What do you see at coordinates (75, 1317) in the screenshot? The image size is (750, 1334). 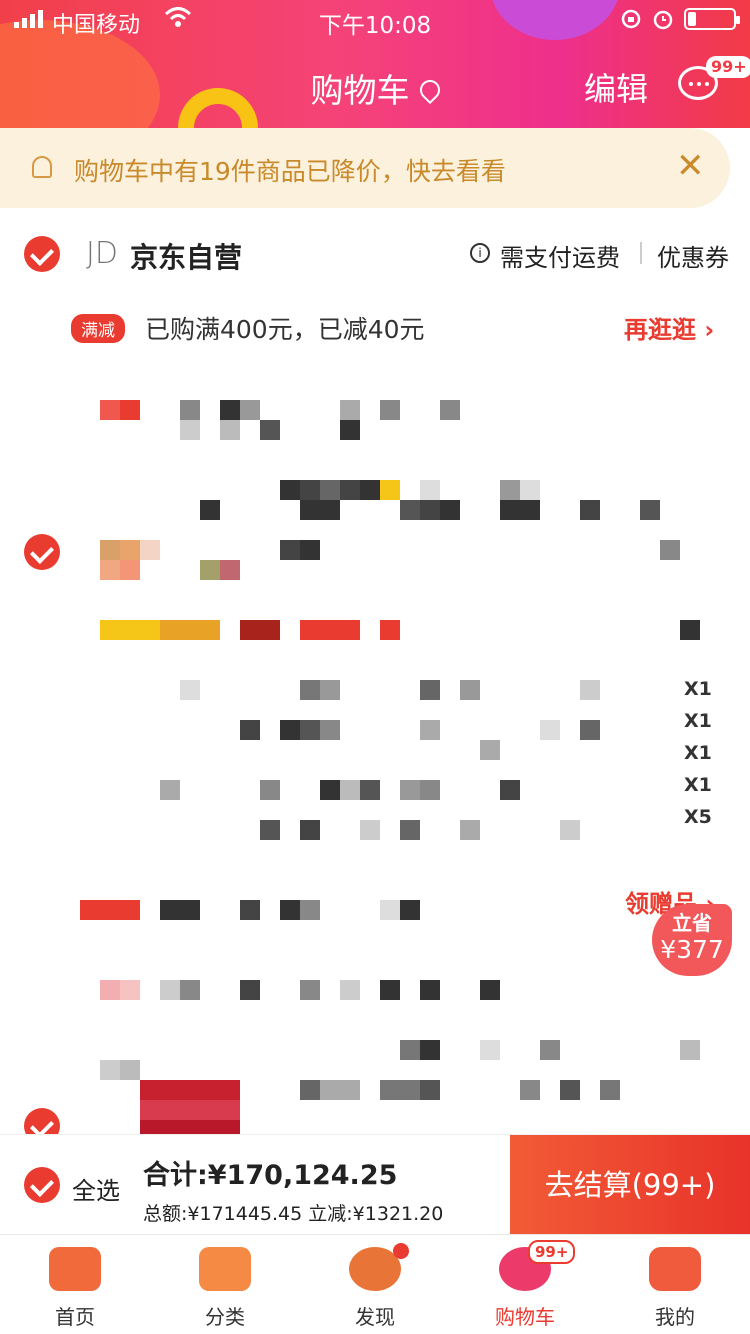 I see `tab-label: 首页` at bounding box center [75, 1317].